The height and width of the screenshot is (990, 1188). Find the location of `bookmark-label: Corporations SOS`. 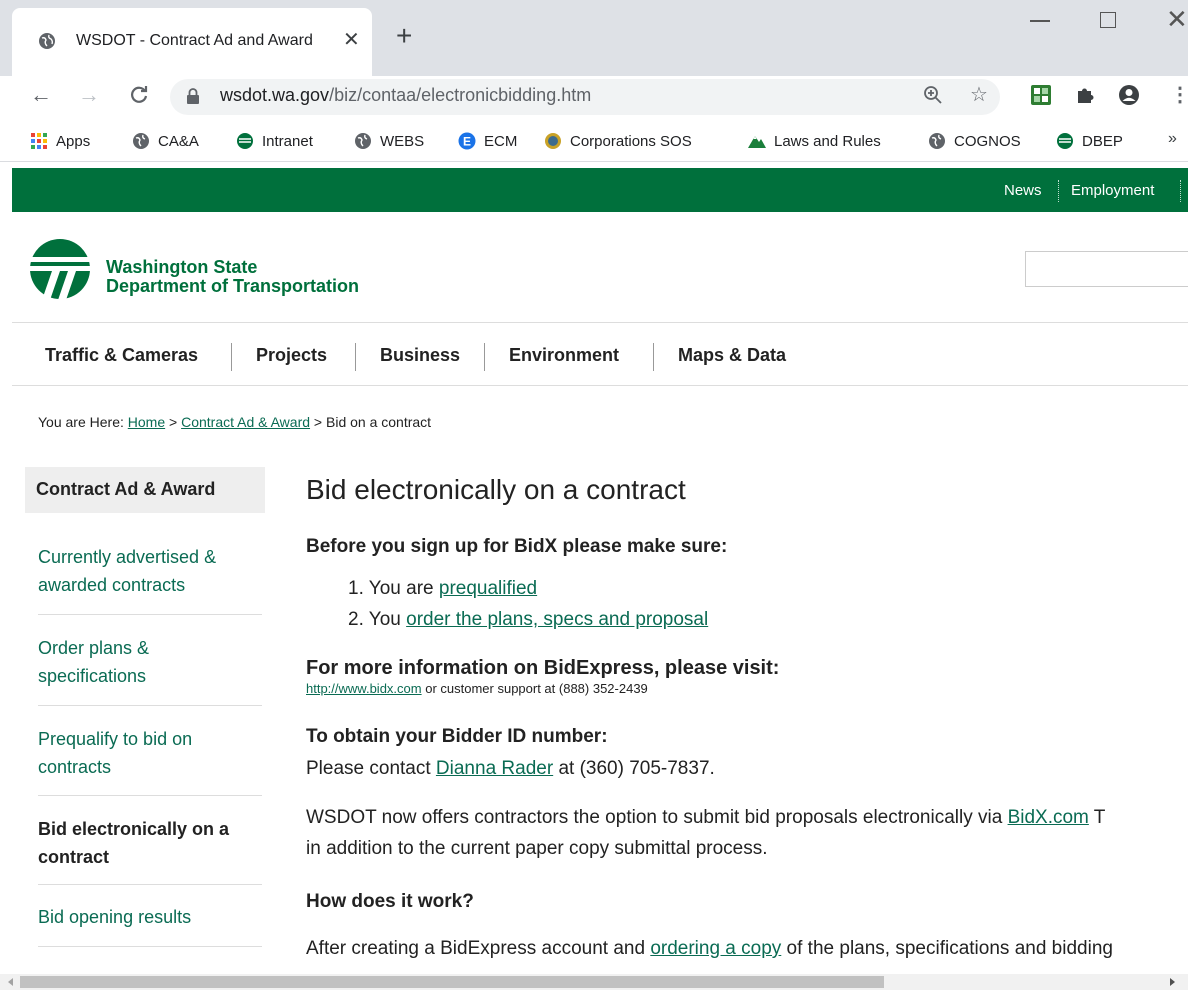

bookmark-label: Corporations SOS is located at coordinates (631, 141).